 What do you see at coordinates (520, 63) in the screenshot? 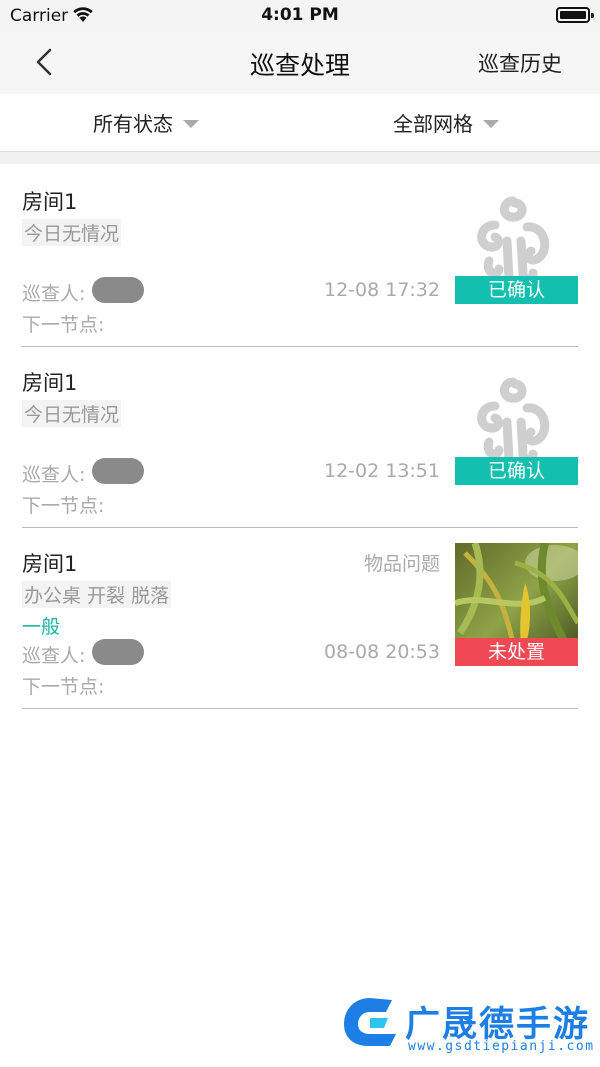
I see `inspection-history-button: 巡查历史` at bounding box center [520, 63].